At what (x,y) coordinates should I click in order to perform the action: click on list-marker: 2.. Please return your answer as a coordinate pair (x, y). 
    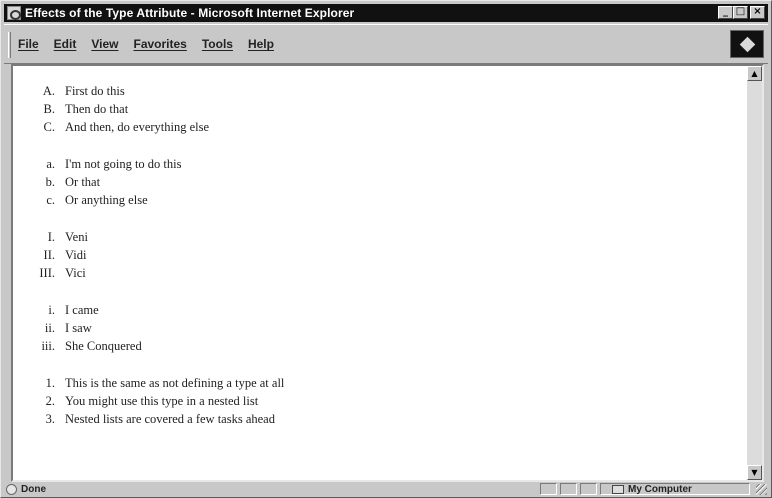
    Looking at the image, I should click on (50, 401).